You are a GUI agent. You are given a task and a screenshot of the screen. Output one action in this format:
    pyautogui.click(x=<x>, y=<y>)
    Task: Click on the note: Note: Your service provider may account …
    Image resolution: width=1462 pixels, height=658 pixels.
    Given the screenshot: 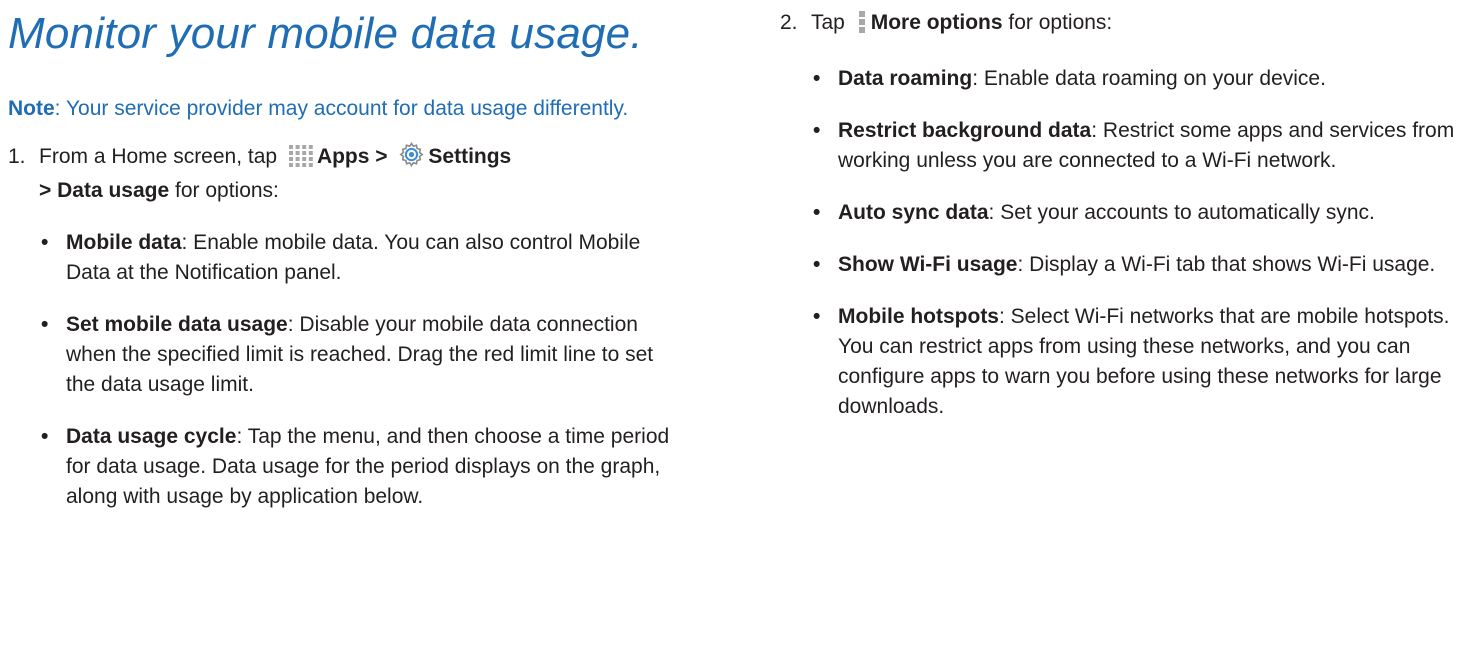 What is the action you would take?
    pyautogui.click(x=348, y=109)
    